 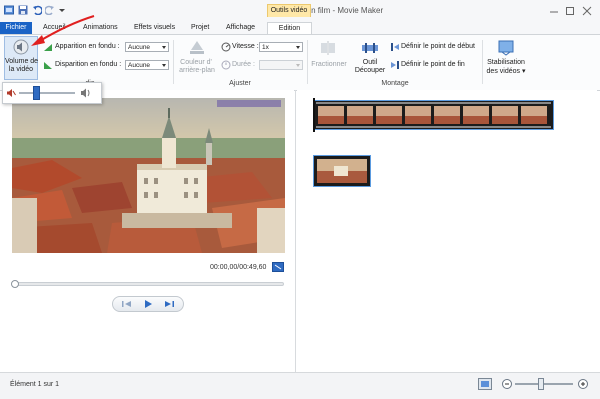 What do you see at coordinates (433, 64) in the screenshot?
I see `set-end-button: Définir le point de fin` at bounding box center [433, 64].